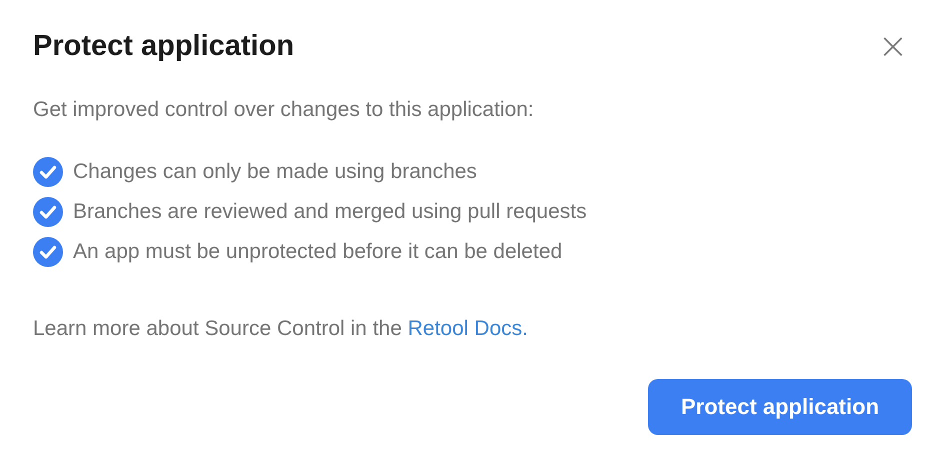 Image resolution: width=944 pixels, height=470 pixels. Describe the element at coordinates (780, 407) in the screenshot. I see `protect-application-button: Protect application` at that location.